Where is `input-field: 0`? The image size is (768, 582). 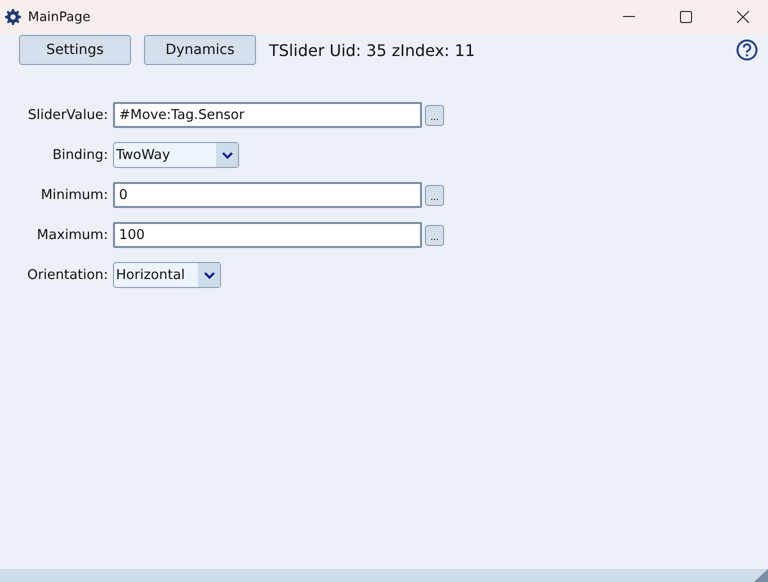 input-field: 0 is located at coordinates (267, 195).